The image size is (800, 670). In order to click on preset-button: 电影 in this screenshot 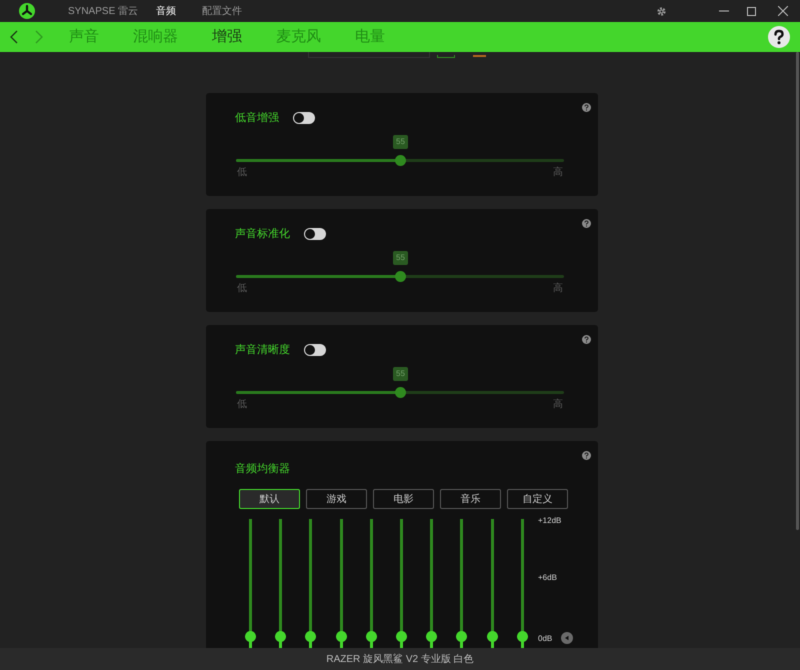, I will do `click(403, 499)`.